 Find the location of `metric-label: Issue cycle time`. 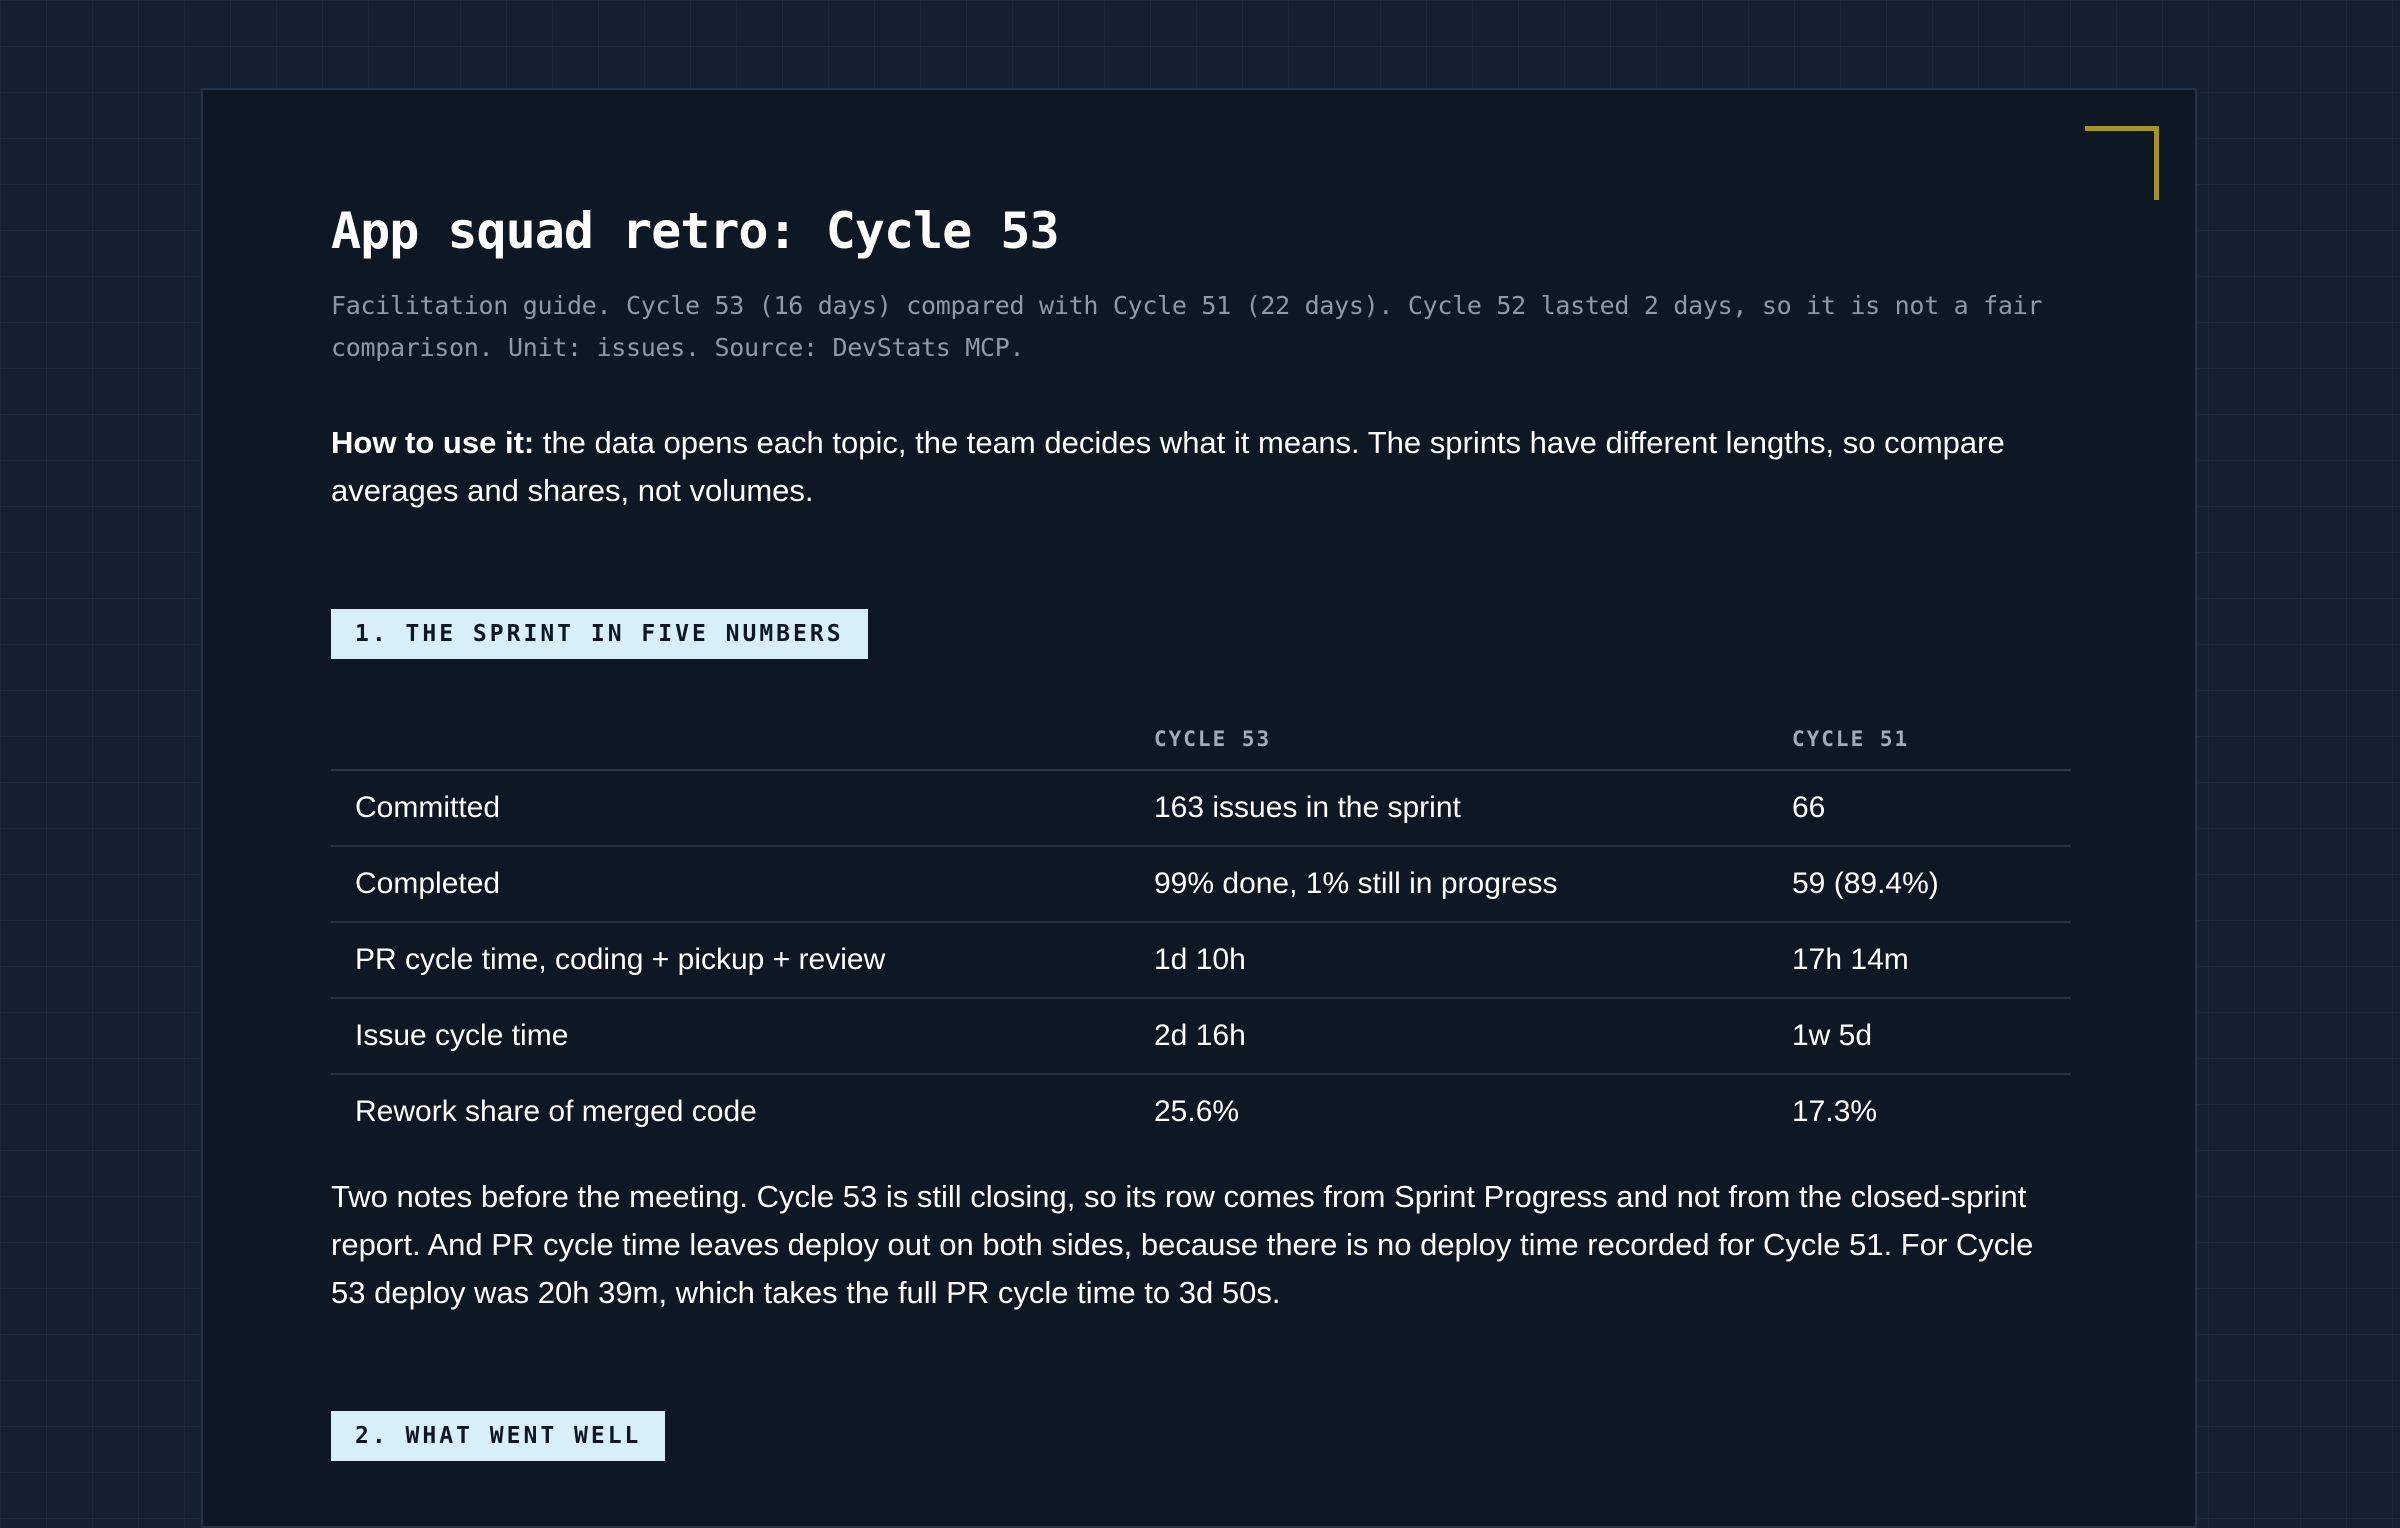

metric-label: Issue cycle time is located at coordinates (742, 1036).